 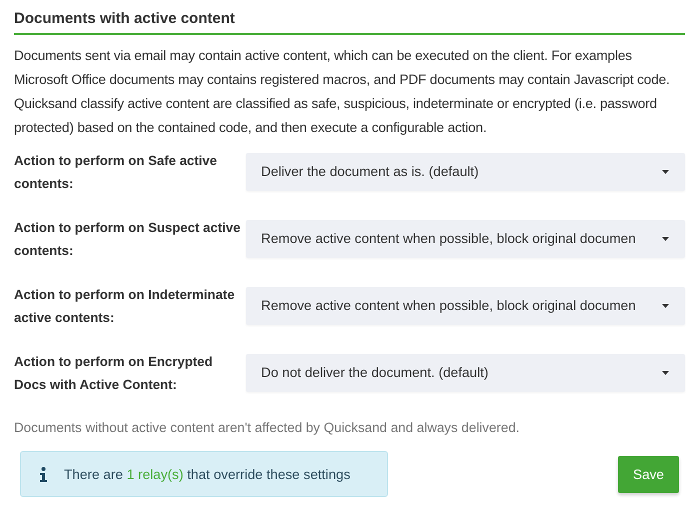 What do you see at coordinates (116, 172) in the screenshot?
I see `action-label: Action to perform on Safe active contents:` at bounding box center [116, 172].